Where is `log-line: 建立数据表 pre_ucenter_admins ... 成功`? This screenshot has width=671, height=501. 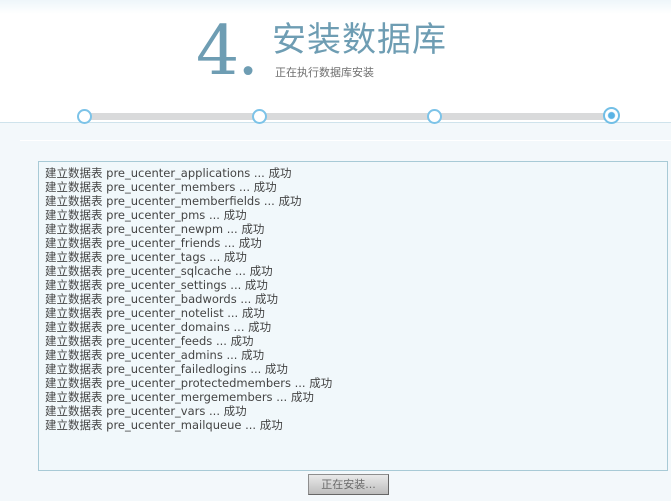 log-line: 建立数据表 pre_ucenter_admins ... 成功 is located at coordinates (155, 355).